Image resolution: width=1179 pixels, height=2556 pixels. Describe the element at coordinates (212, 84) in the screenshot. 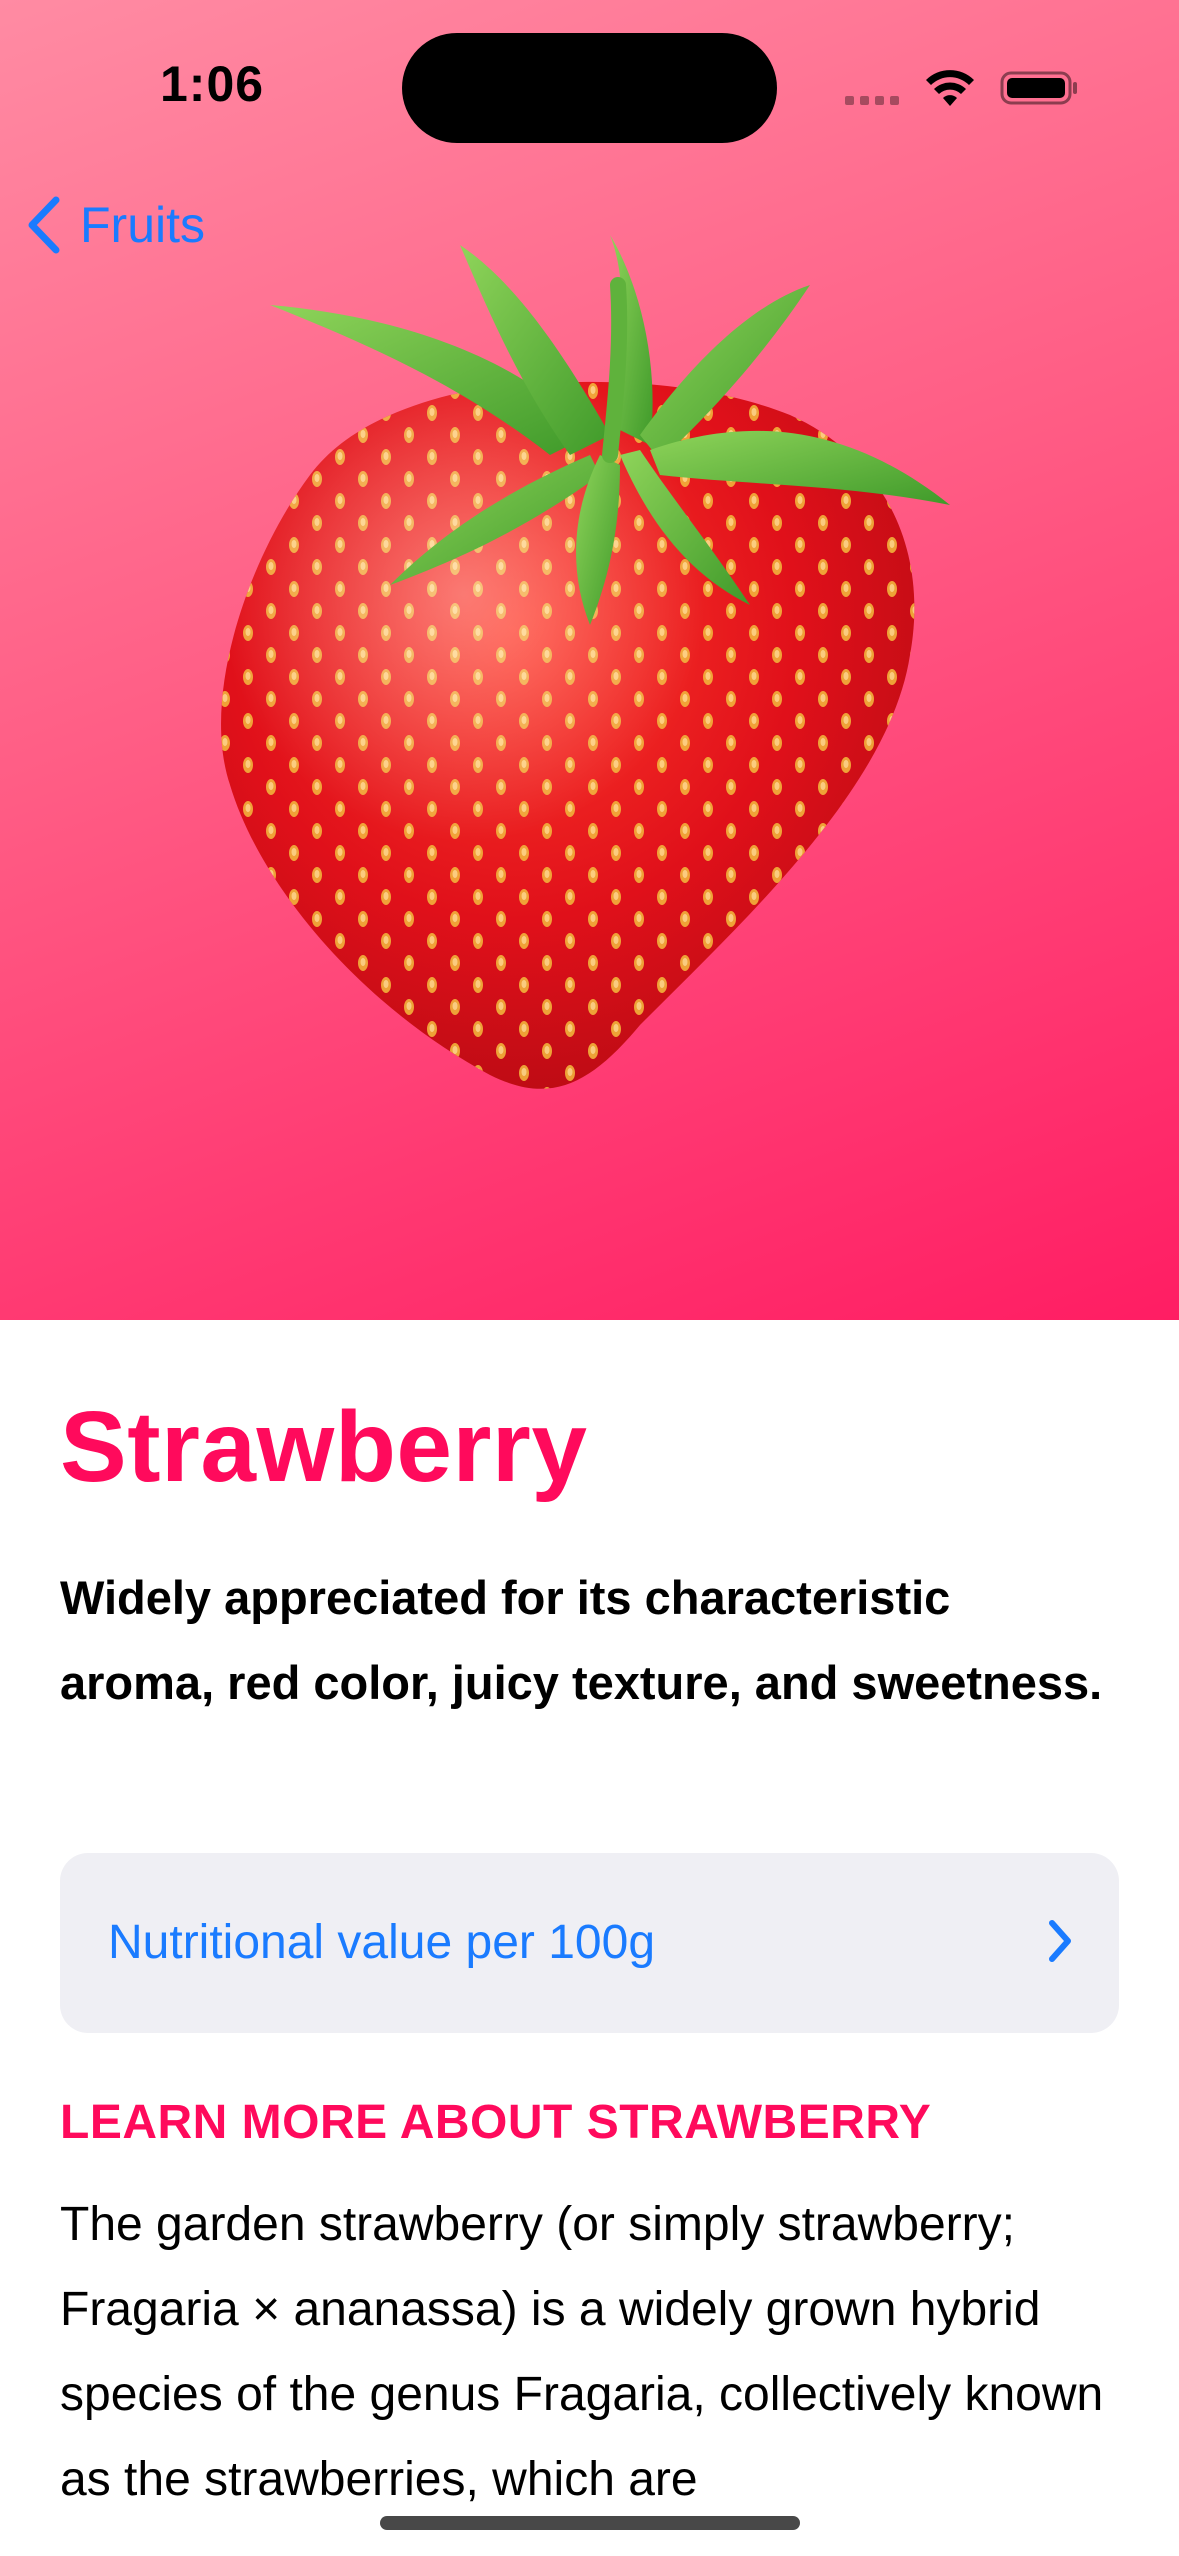

I see `status-bar-time: 1:06` at that location.